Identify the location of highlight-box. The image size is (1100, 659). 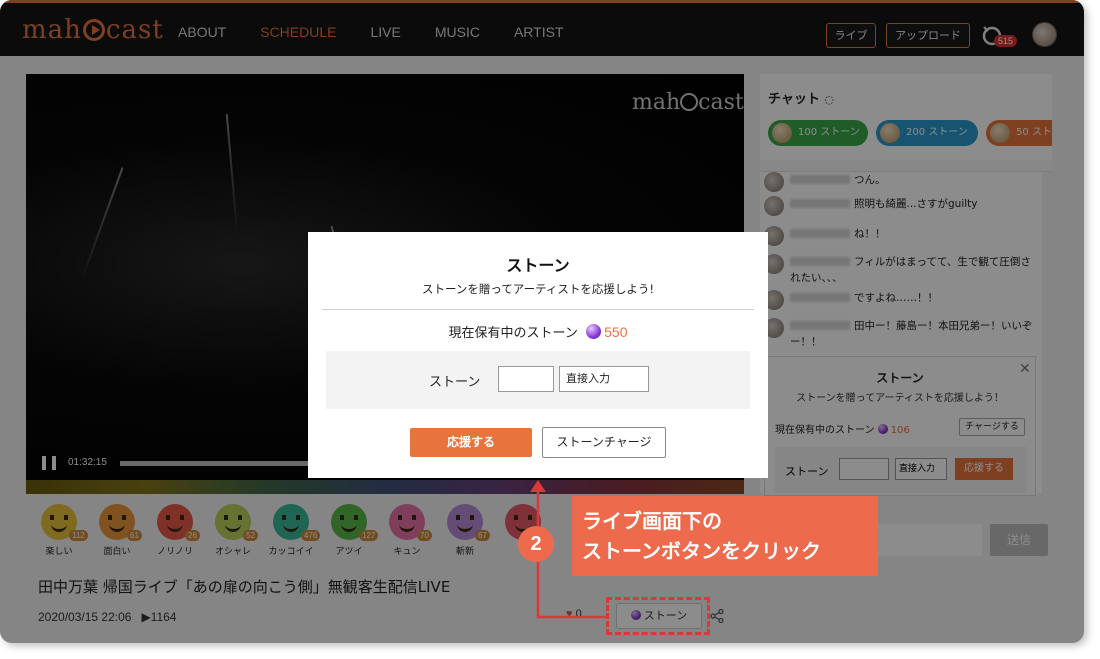
(658, 616).